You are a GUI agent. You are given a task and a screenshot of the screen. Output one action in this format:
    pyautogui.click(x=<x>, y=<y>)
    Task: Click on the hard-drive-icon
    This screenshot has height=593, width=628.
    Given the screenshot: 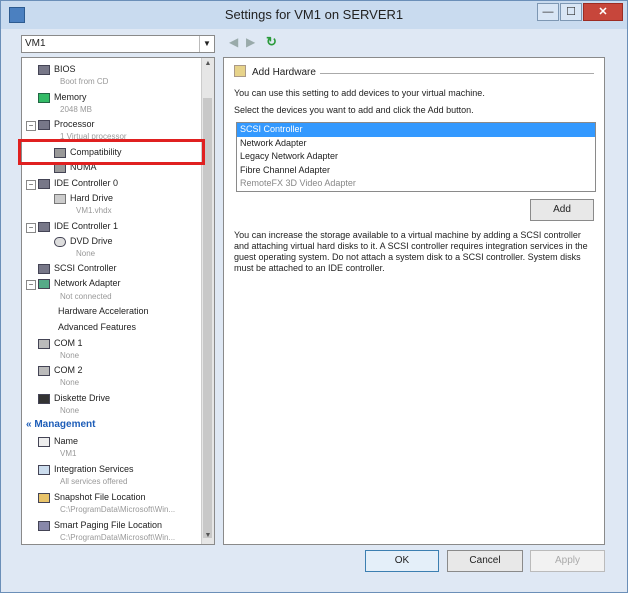 What is the action you would take?
    pyautogui.click(x=60, y=198)
    